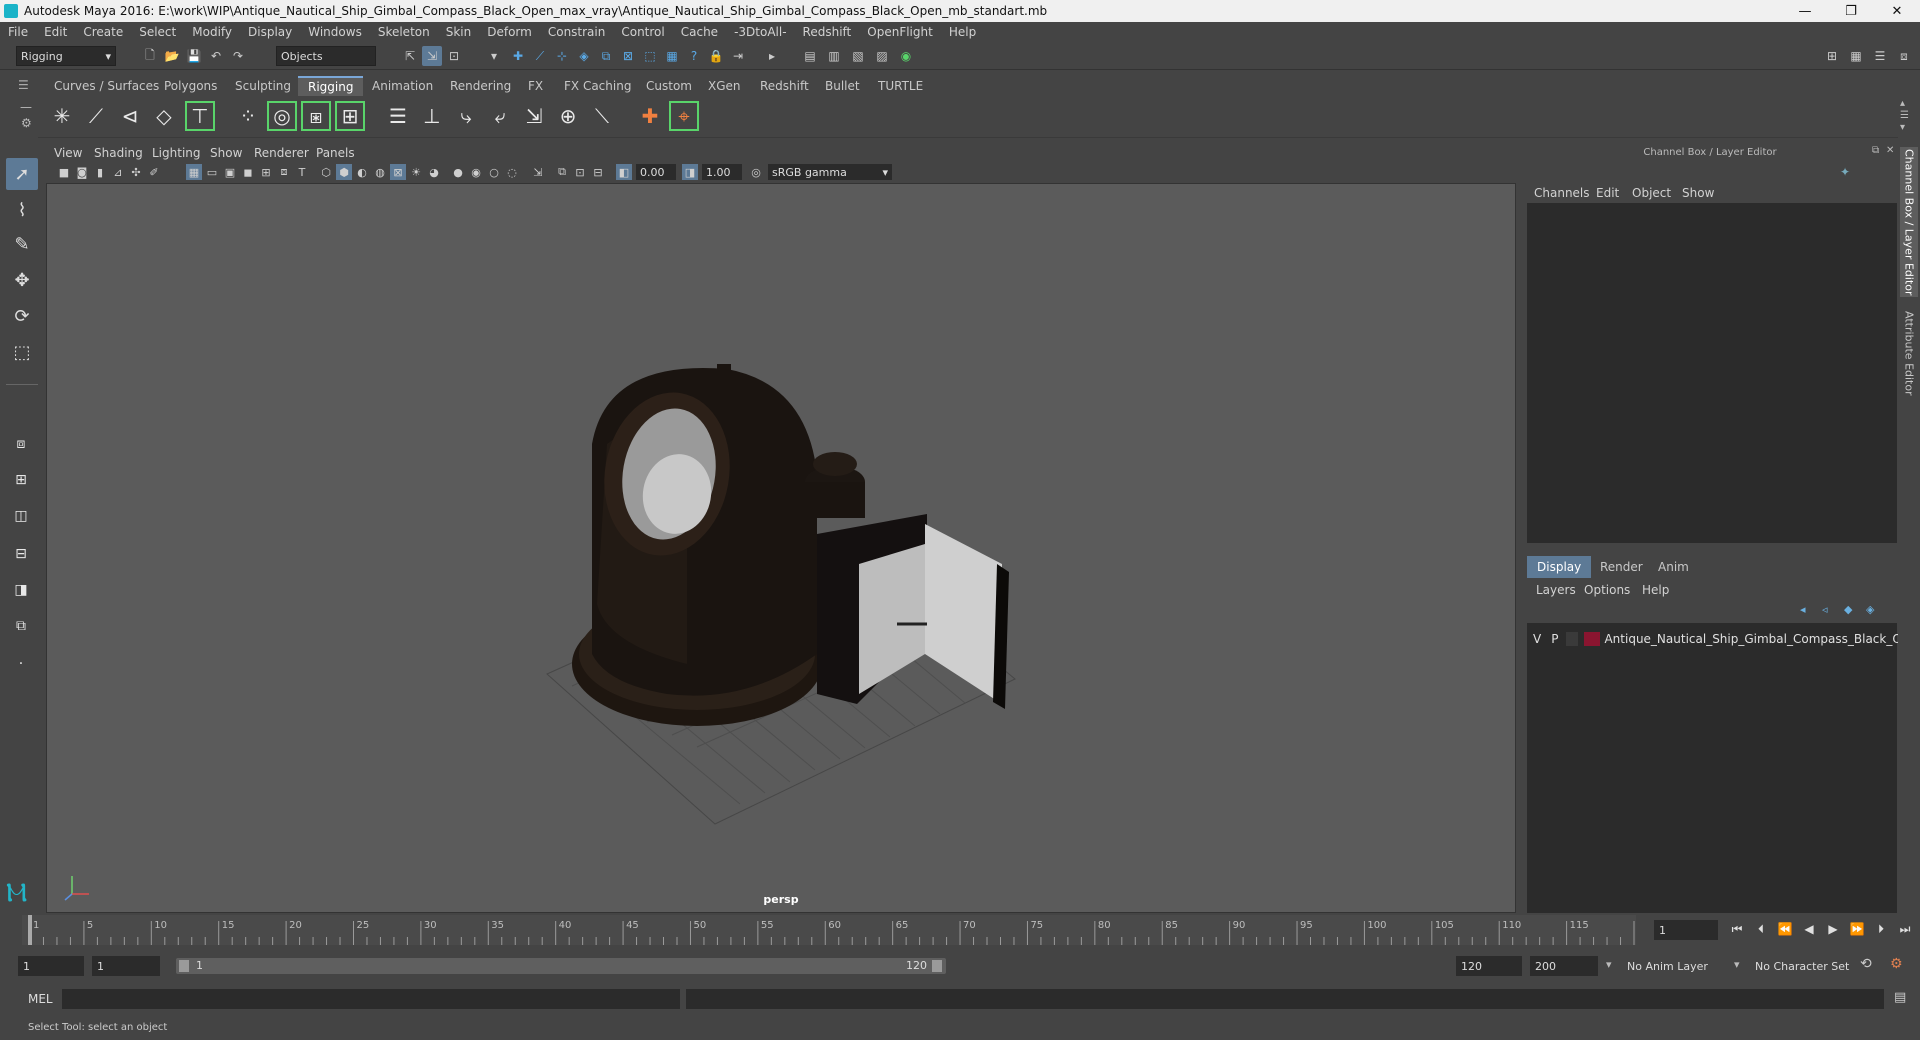 The height and width of the screenshot is (1040, 1920). I want to click on mask-dropdown-icon: ▾, so click(494, 56).